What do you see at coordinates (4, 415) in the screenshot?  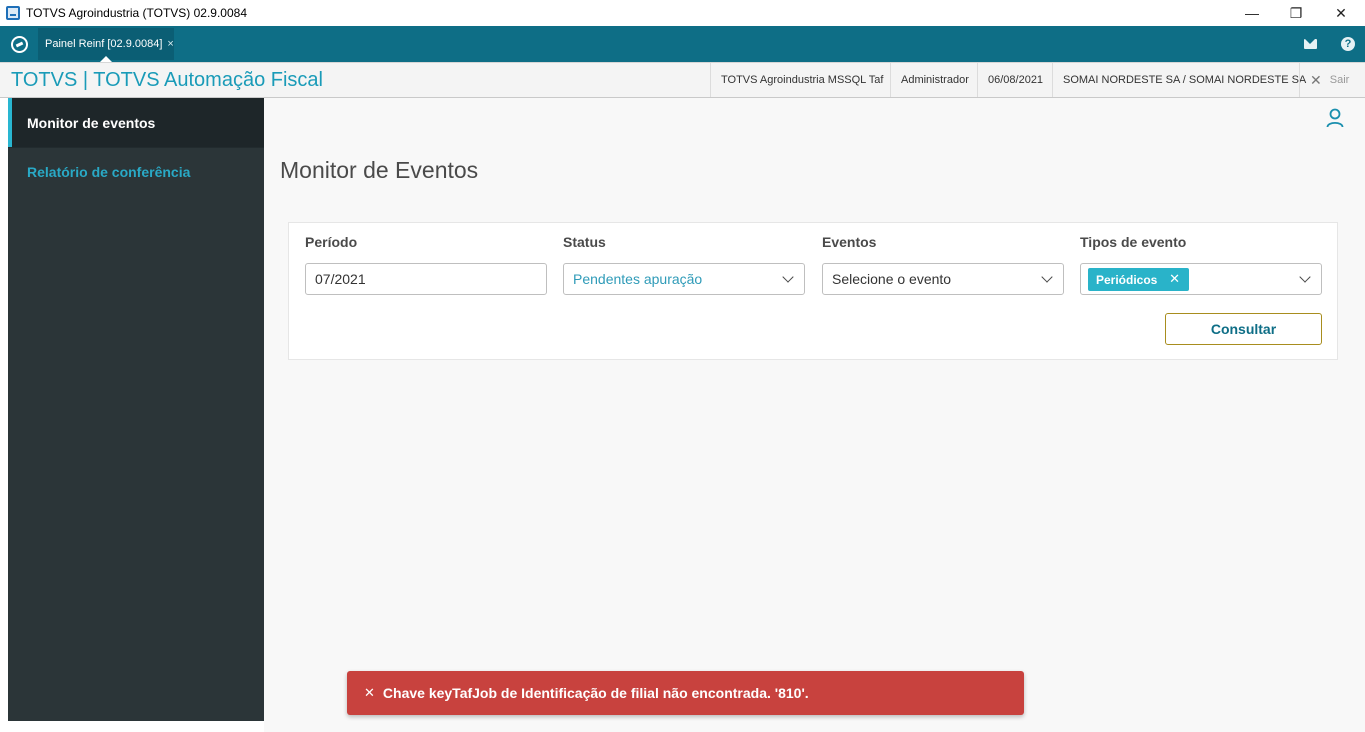 I see `window-left-edge` at bounding box center [4, 415].